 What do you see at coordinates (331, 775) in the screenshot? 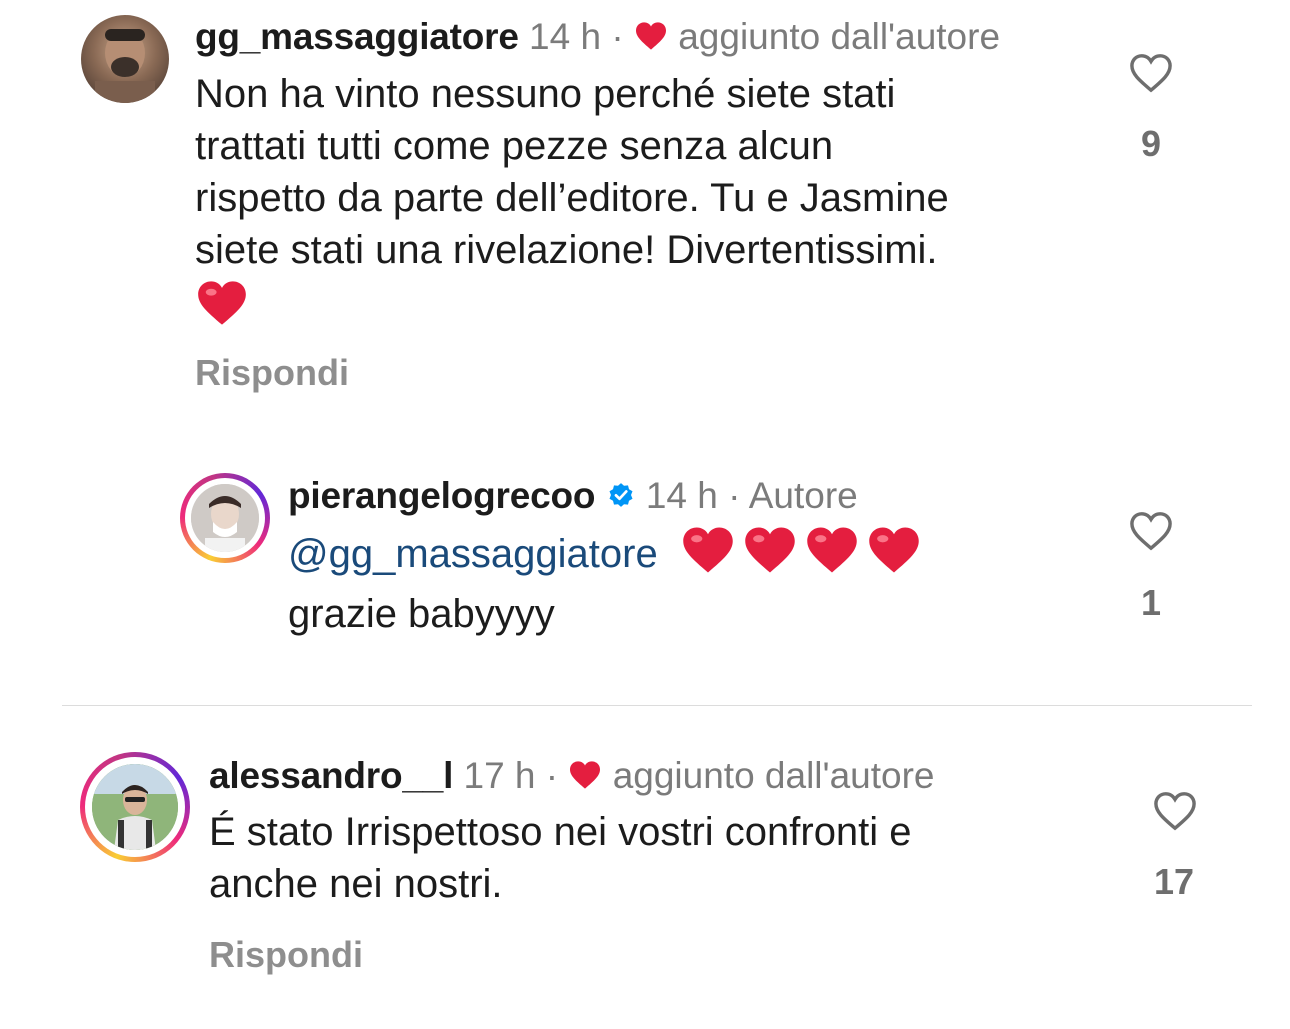
I see `username: alessandro__l` at bounding box center [331, 775].